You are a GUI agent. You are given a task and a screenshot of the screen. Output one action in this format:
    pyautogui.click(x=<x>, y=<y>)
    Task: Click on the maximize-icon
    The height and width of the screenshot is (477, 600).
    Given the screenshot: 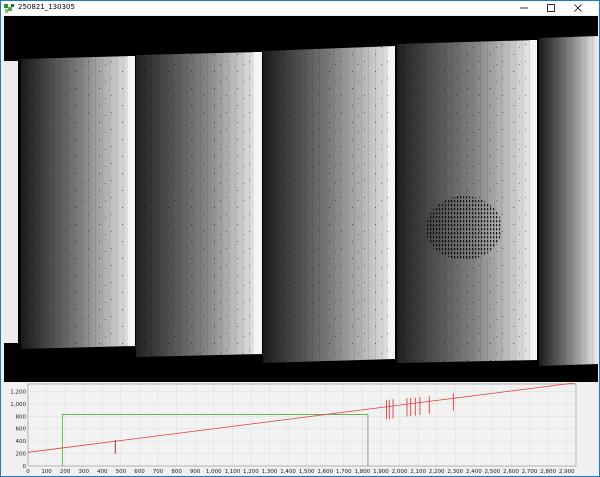 What is the action you would take?
    pyautogui.click(x=551, y=8)
    